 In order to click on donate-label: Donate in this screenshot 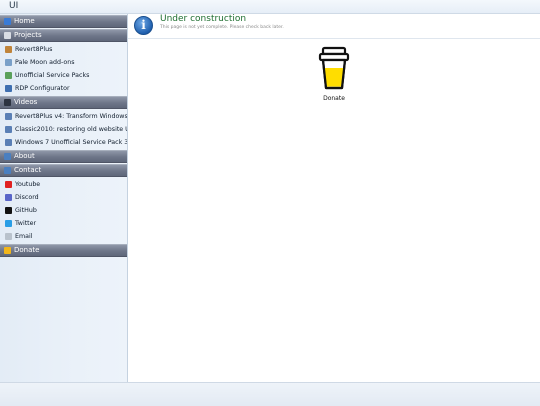, I will do `click(334, 98)`.